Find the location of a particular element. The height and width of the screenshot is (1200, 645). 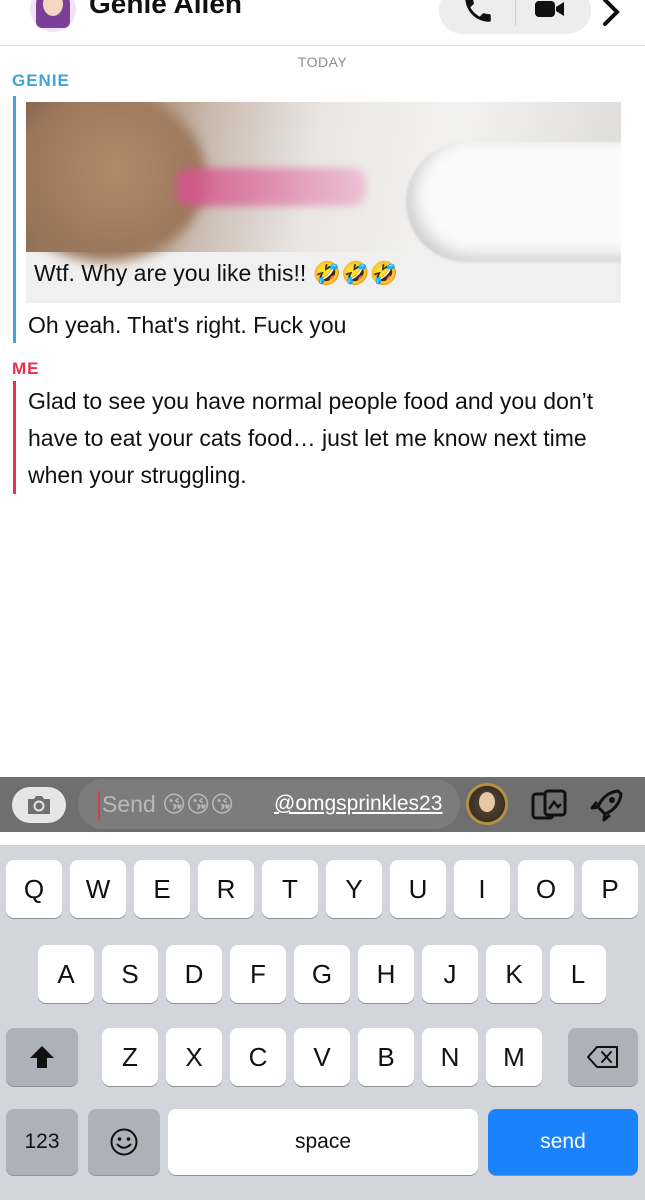

snap-image is located at coordinates (323, 182).